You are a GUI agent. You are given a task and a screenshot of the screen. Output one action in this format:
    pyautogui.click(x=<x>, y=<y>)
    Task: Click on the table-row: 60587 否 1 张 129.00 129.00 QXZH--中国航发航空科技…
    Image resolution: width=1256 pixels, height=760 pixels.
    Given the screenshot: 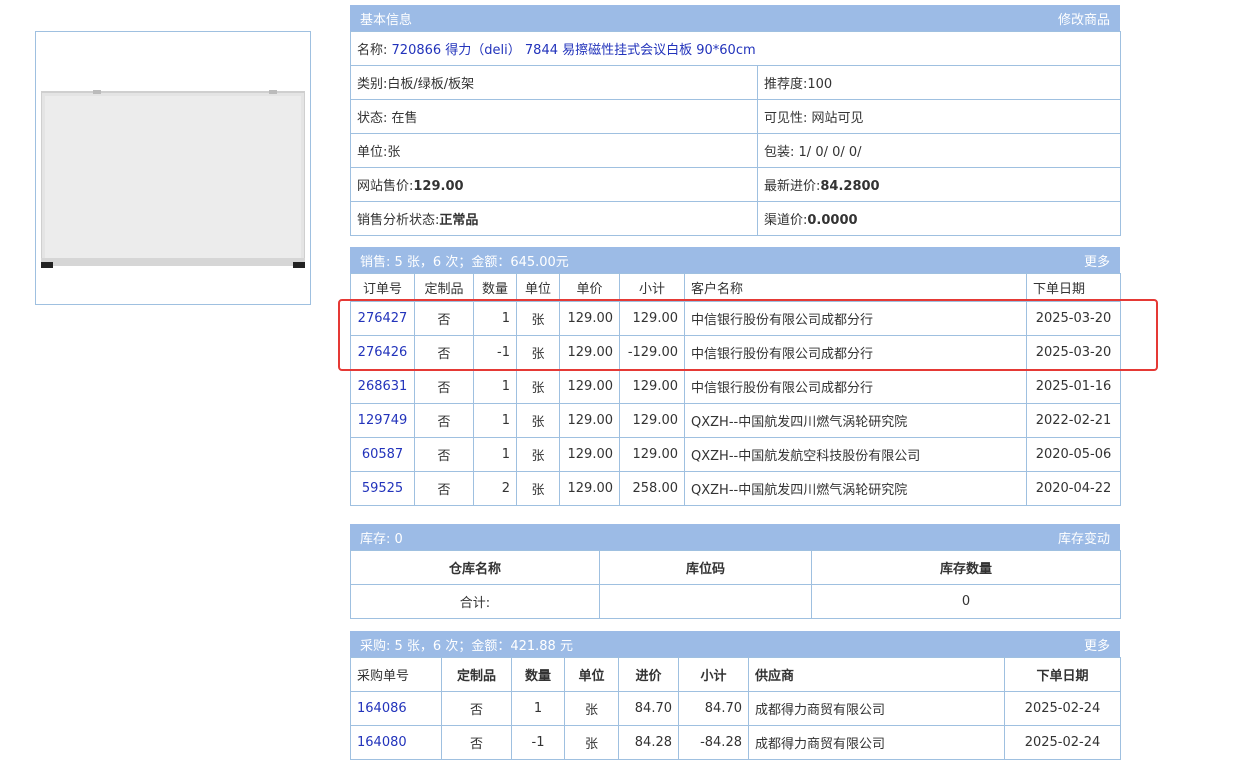 What is the action you would take?
    pyautogui.click(x=735, y=454)
    